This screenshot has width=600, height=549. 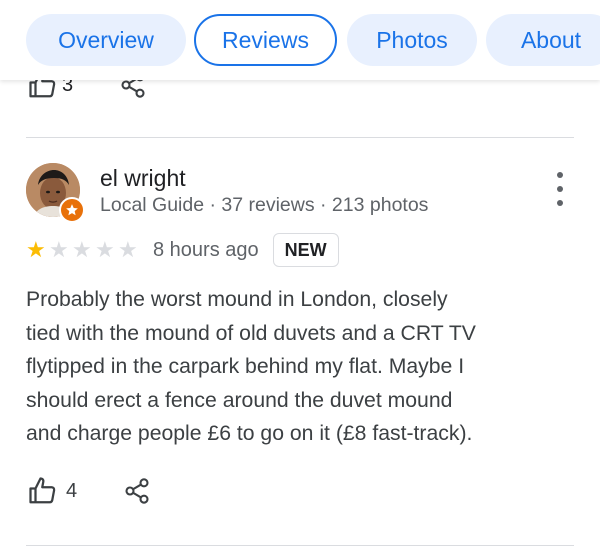 What do you see at coordinates (543, 40) in the screenshot?
I see `tab-about: About` at bounding box center [543, 40].